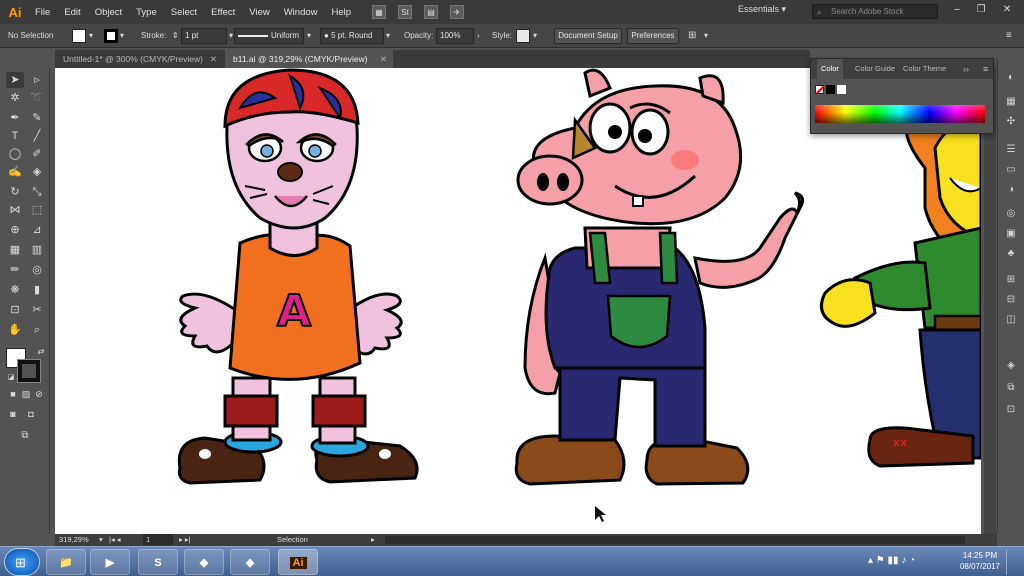  What do you see at coordinates (762, 9) in the screenshot?
I see `workspace-switcher: Essentials ▾` at bounding box center [762, 9].